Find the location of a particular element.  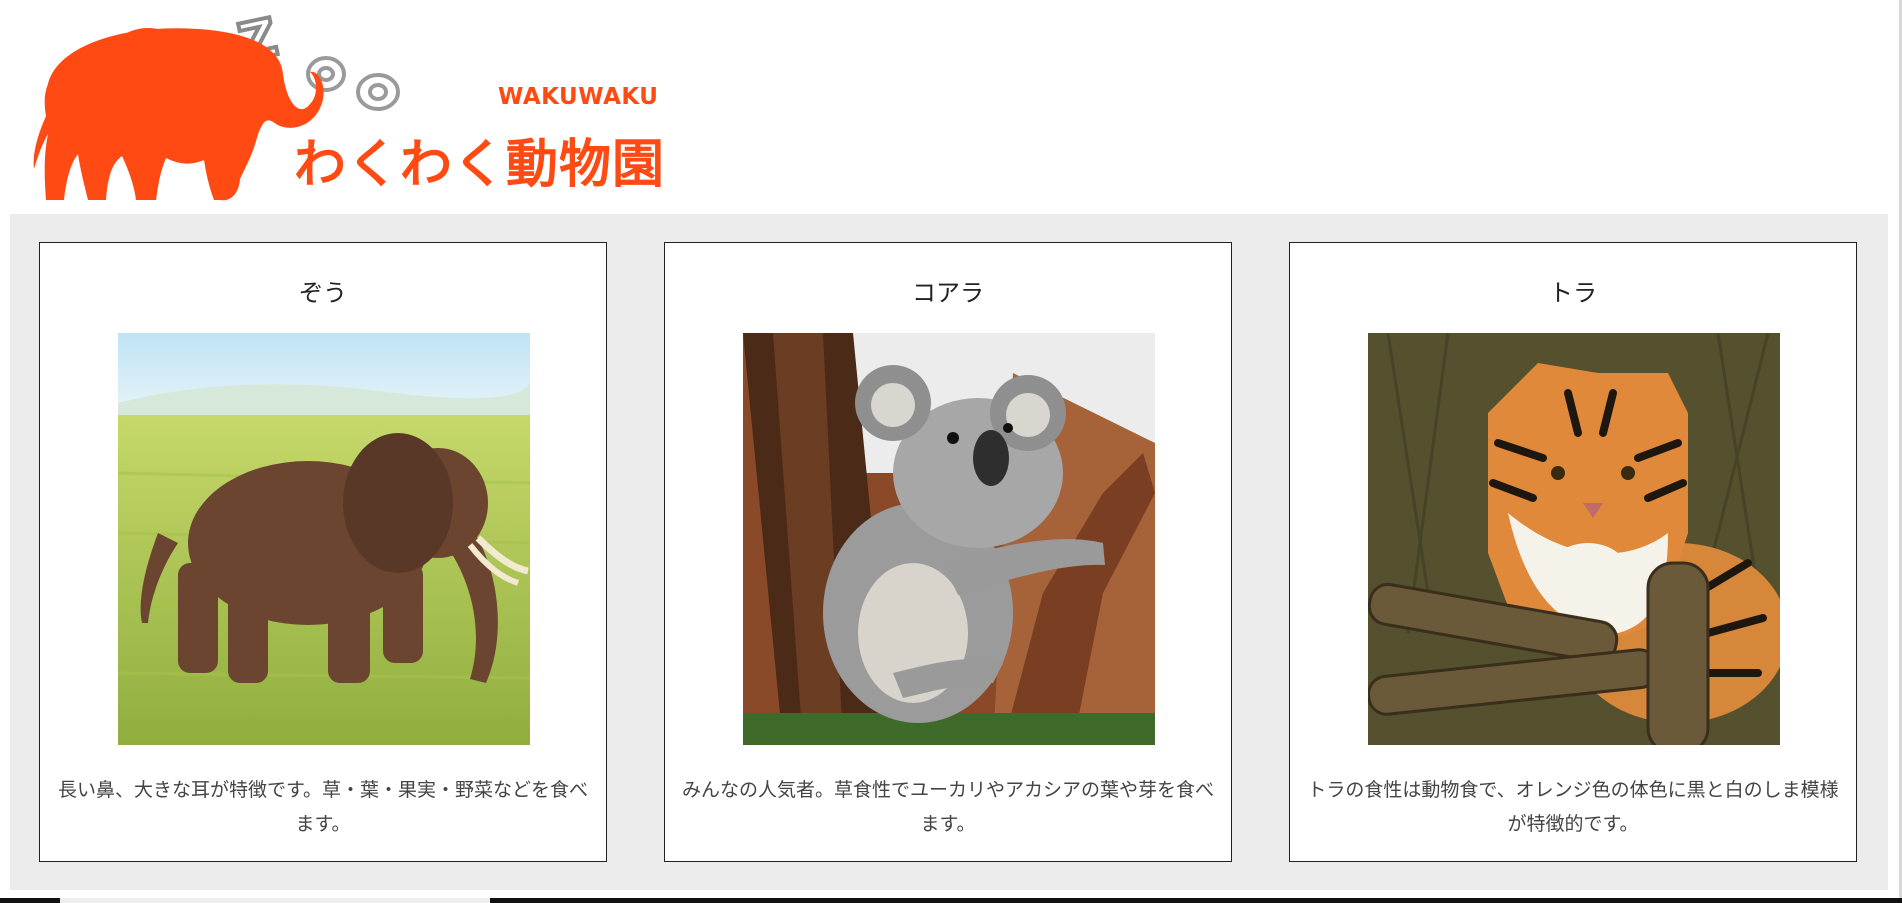

elephant-photo is located at coordinates (324, 539).